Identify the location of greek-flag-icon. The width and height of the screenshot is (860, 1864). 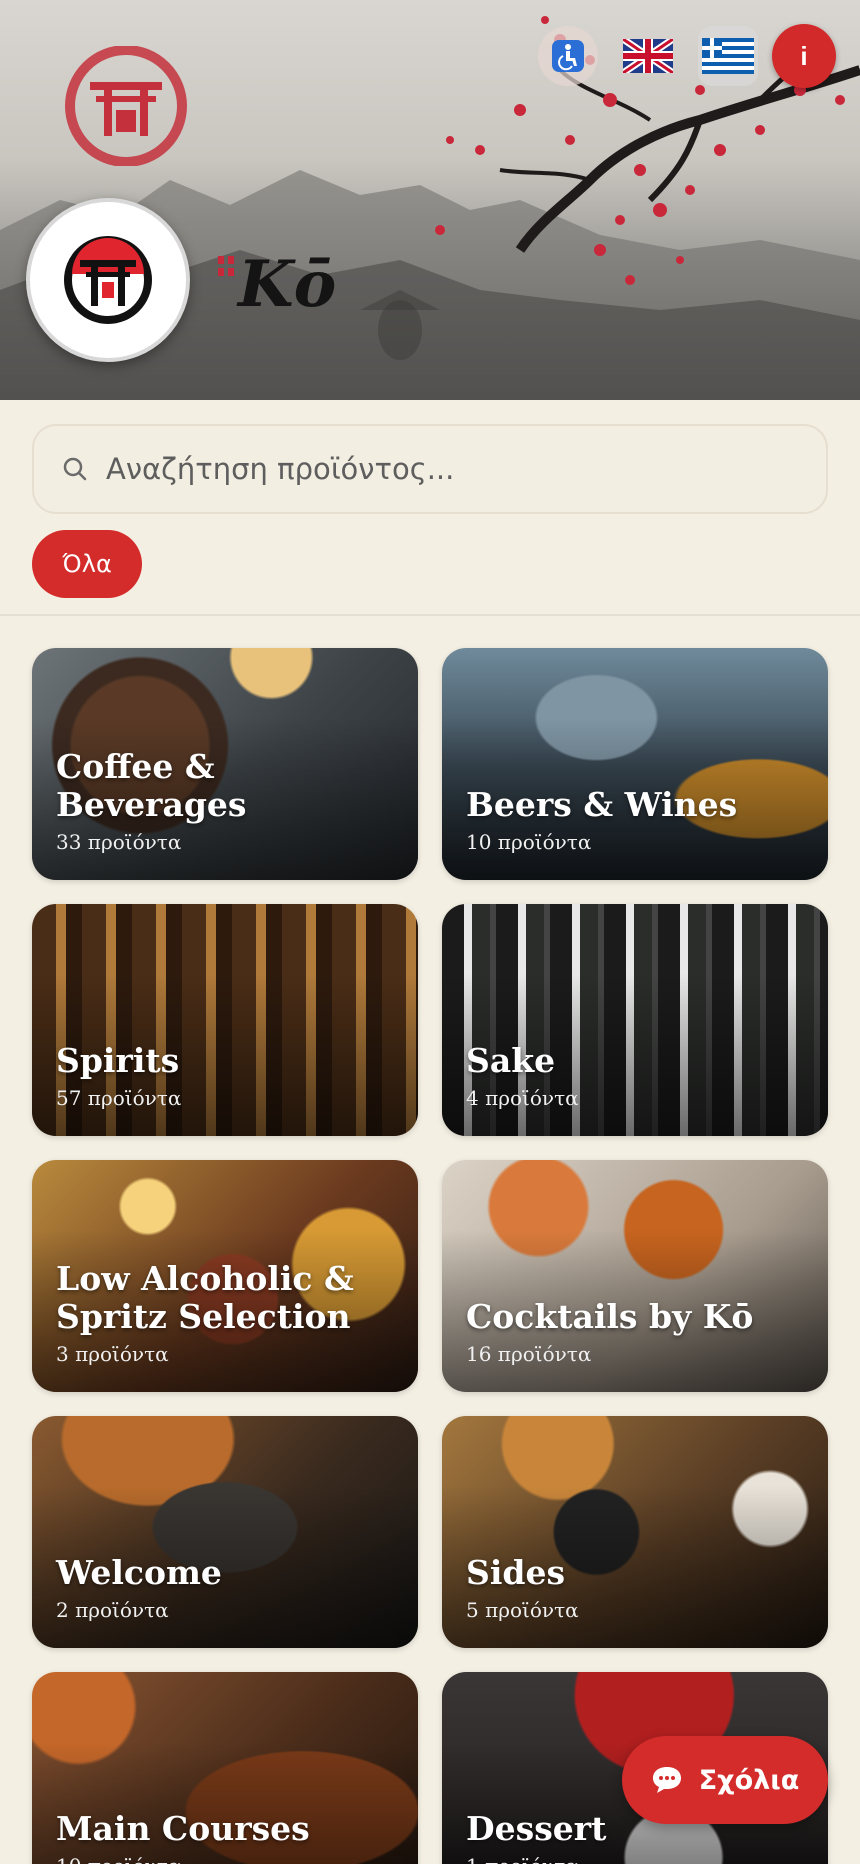
(728, 56).